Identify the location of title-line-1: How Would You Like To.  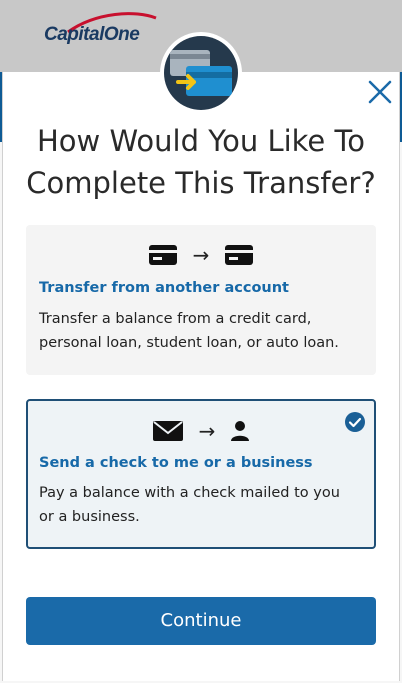
(201, 141).